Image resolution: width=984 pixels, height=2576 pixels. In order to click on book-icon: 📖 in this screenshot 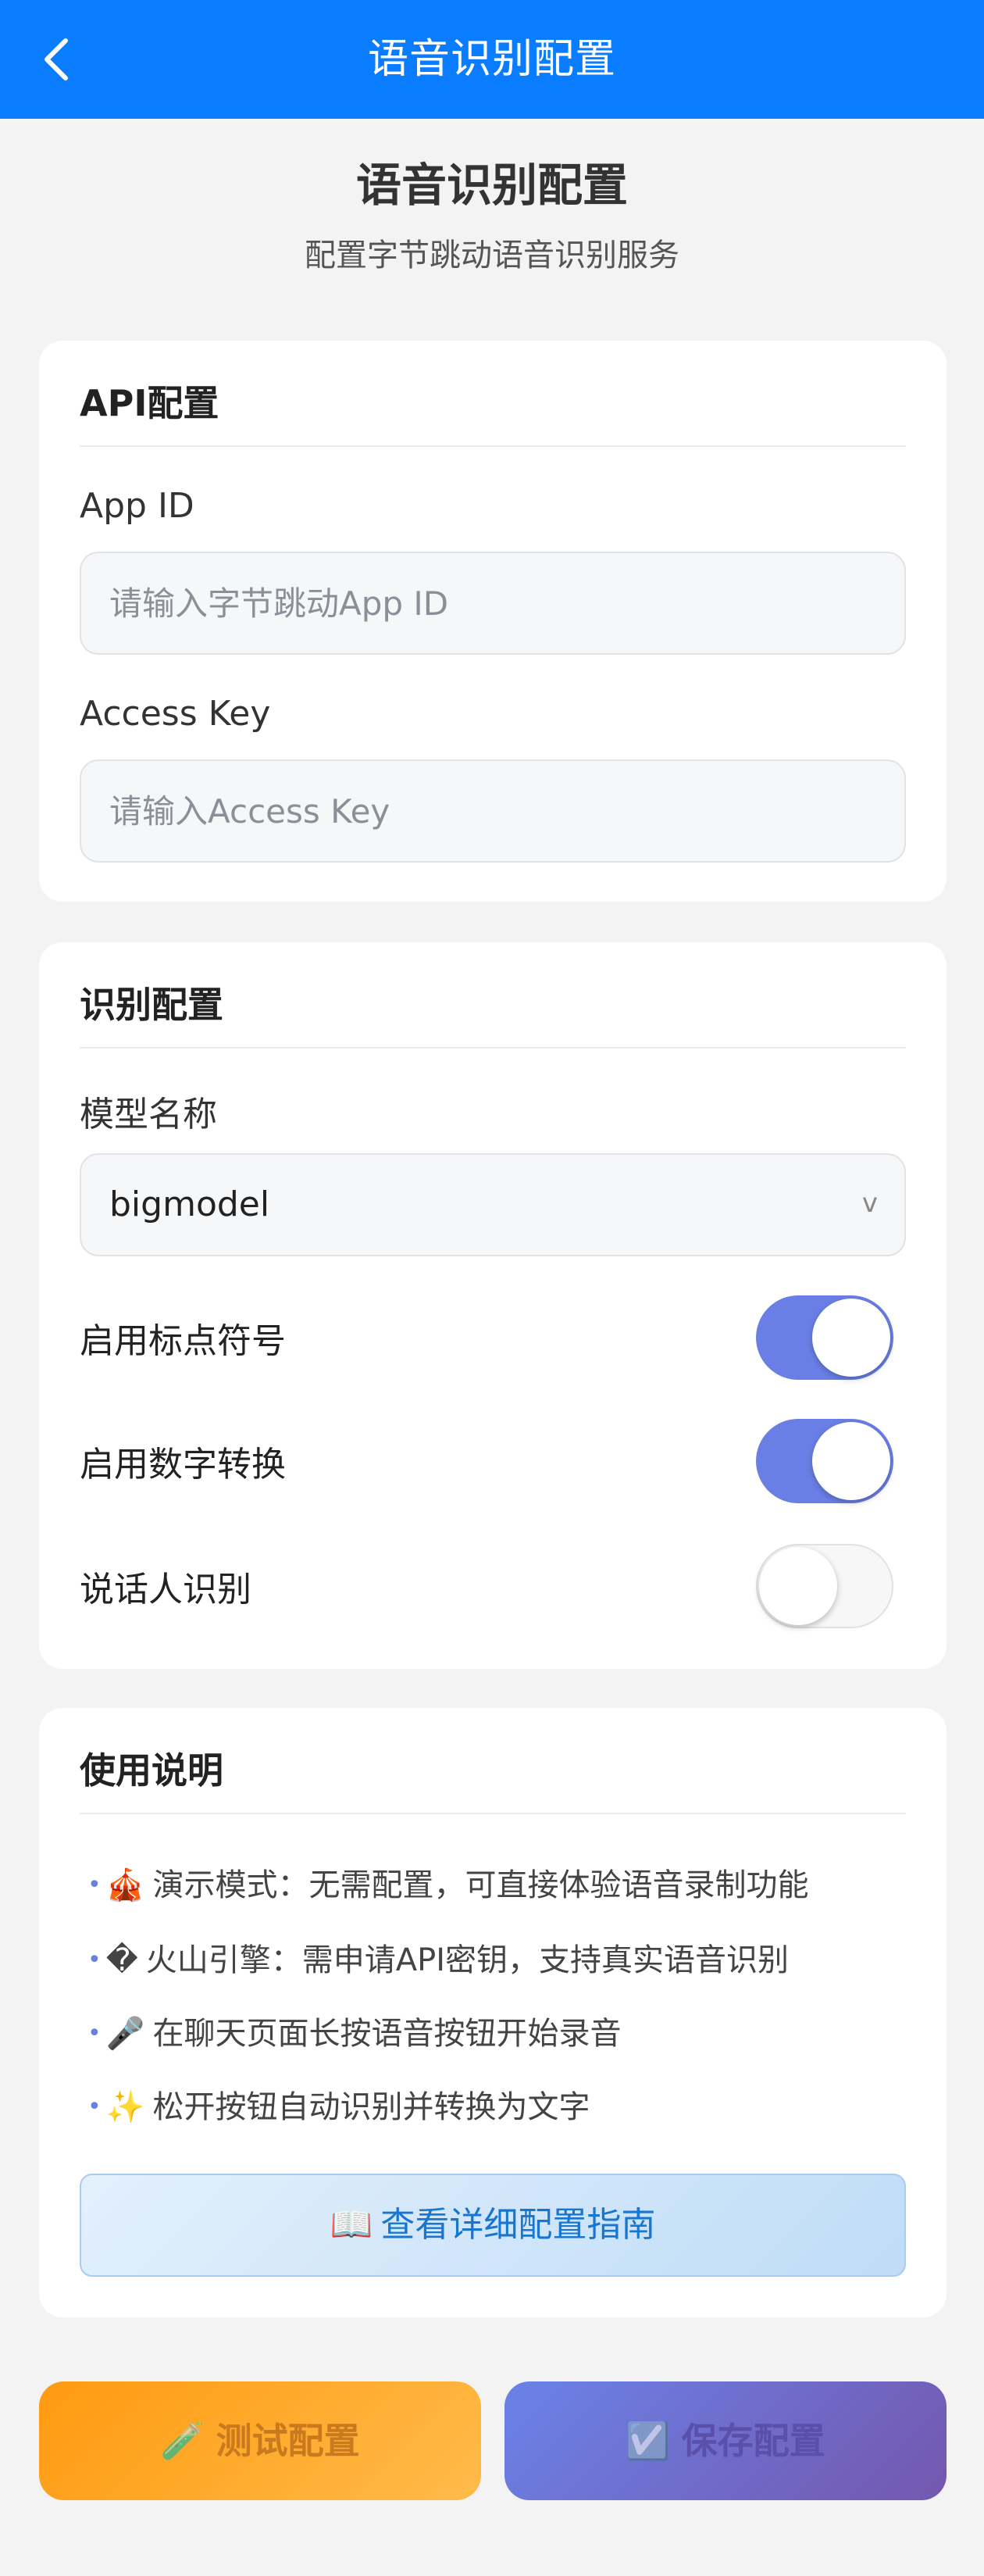, I will do `click(351, 2225)`.